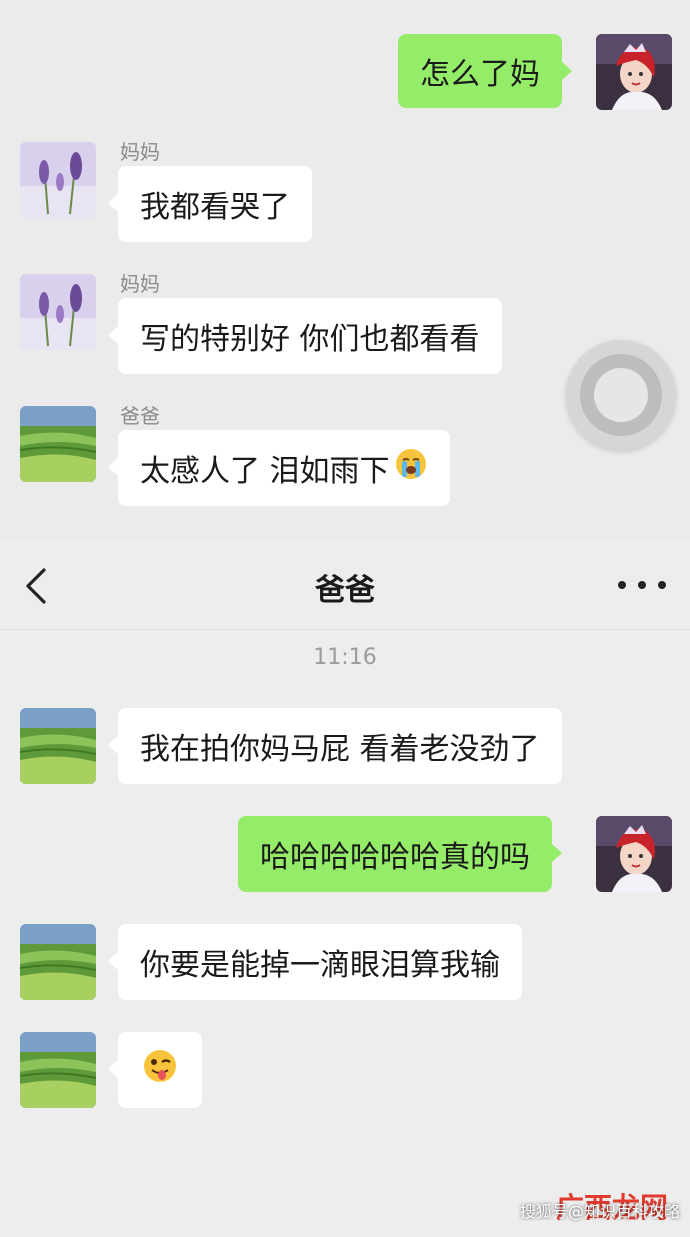 The height and width of the screenshot is (1237, 690). I want to click on message-bubble-outgoing: 哈哈哈哈哈哈真的吗, so click(400, 854).